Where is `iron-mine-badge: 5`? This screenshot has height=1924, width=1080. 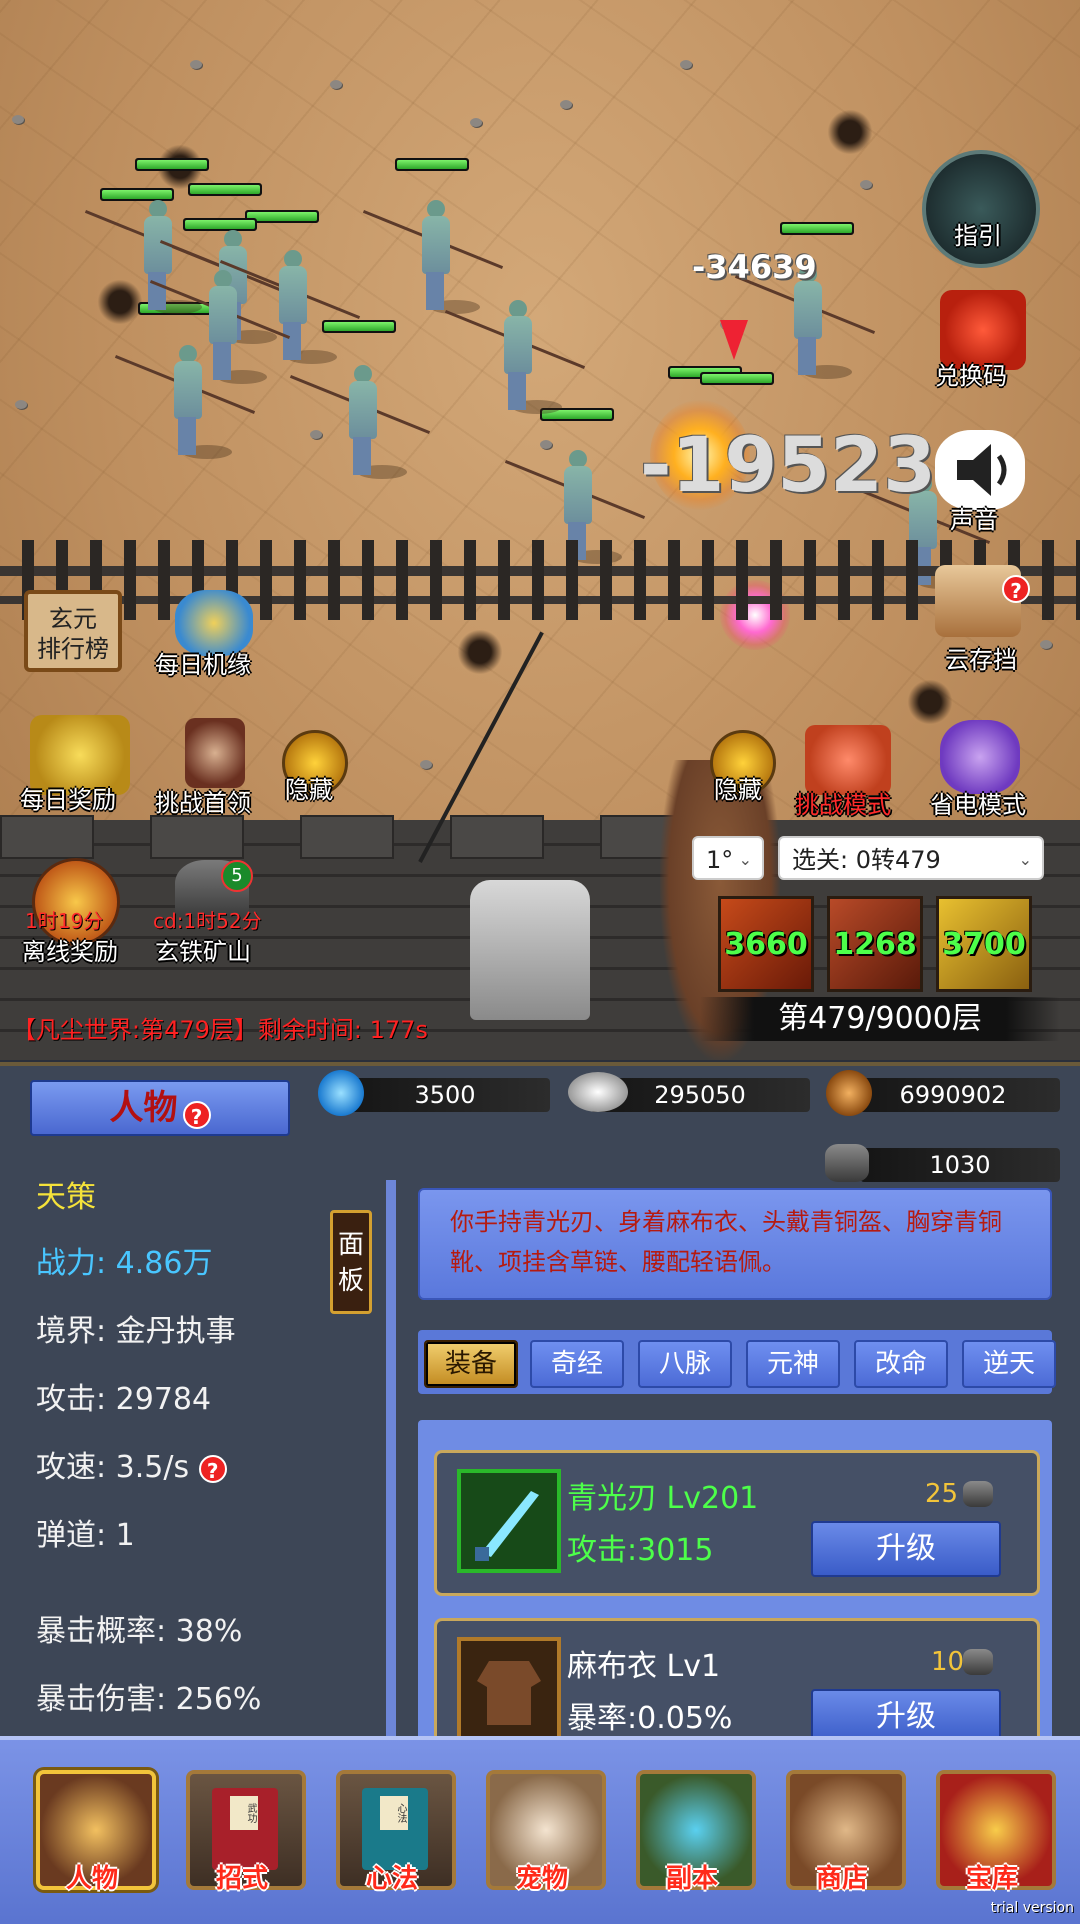
iron-mine-badge: 5 is located at coordinates (237, 876).